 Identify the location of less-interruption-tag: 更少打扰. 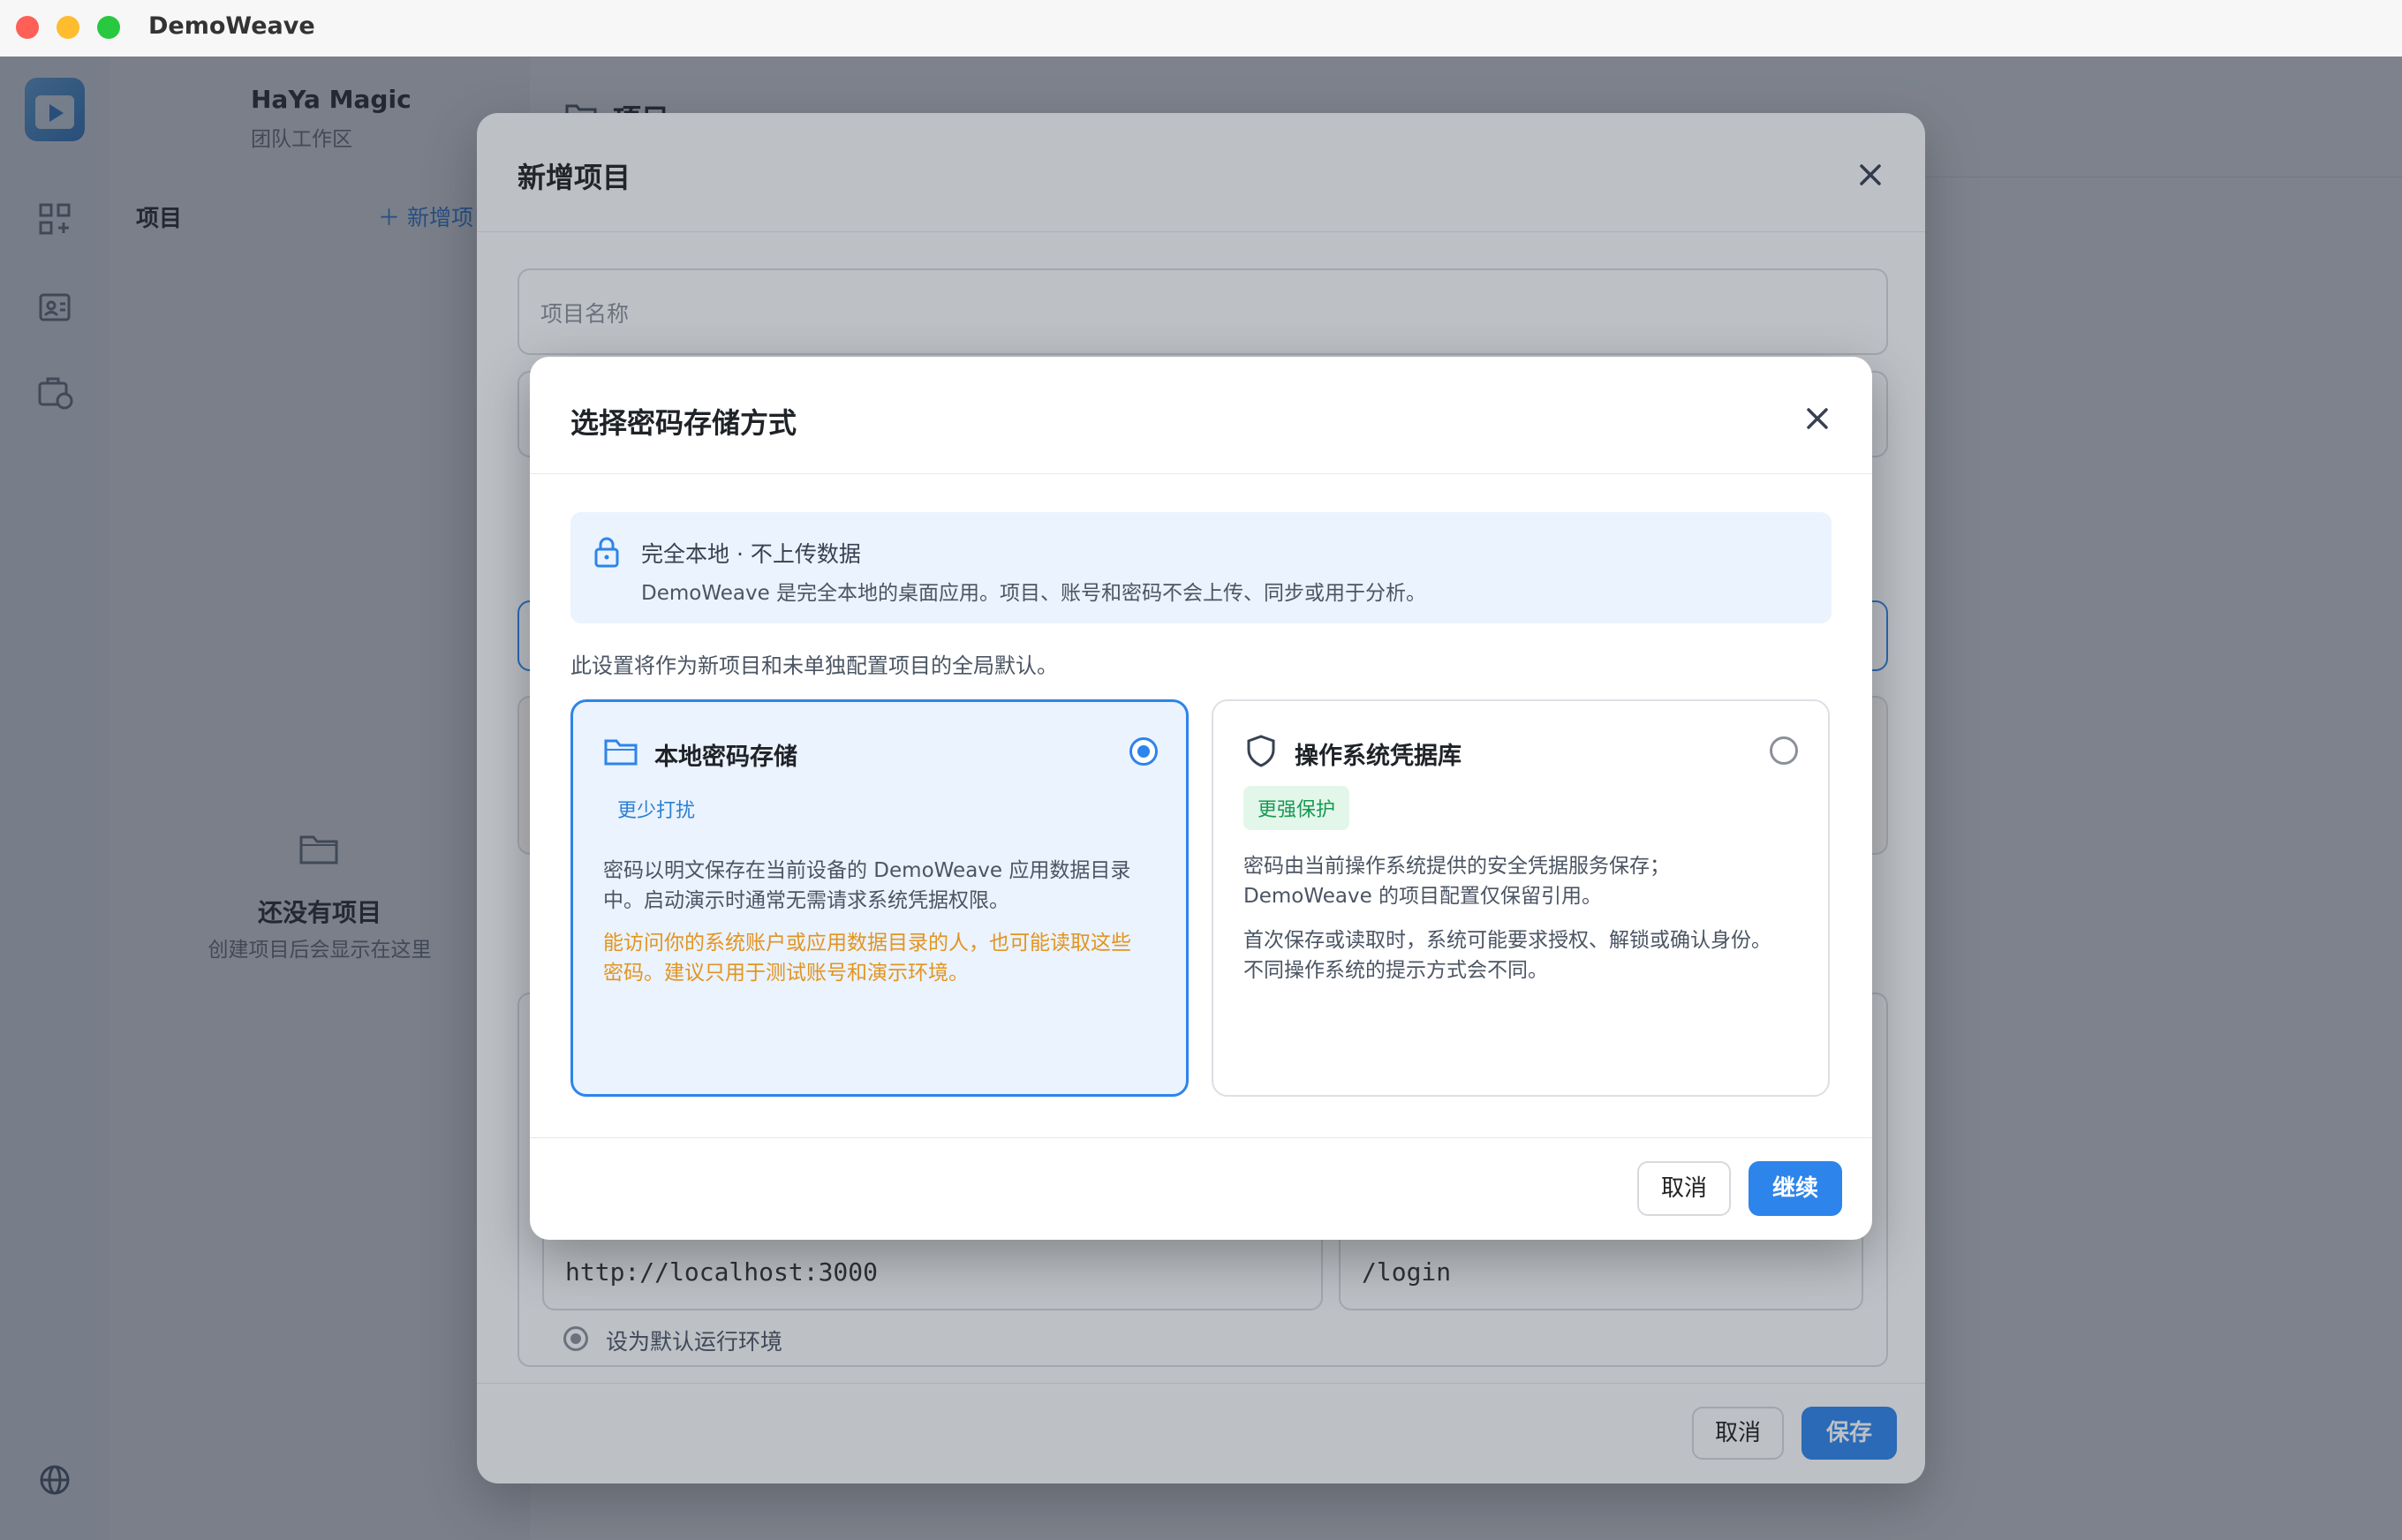
(656, 811).